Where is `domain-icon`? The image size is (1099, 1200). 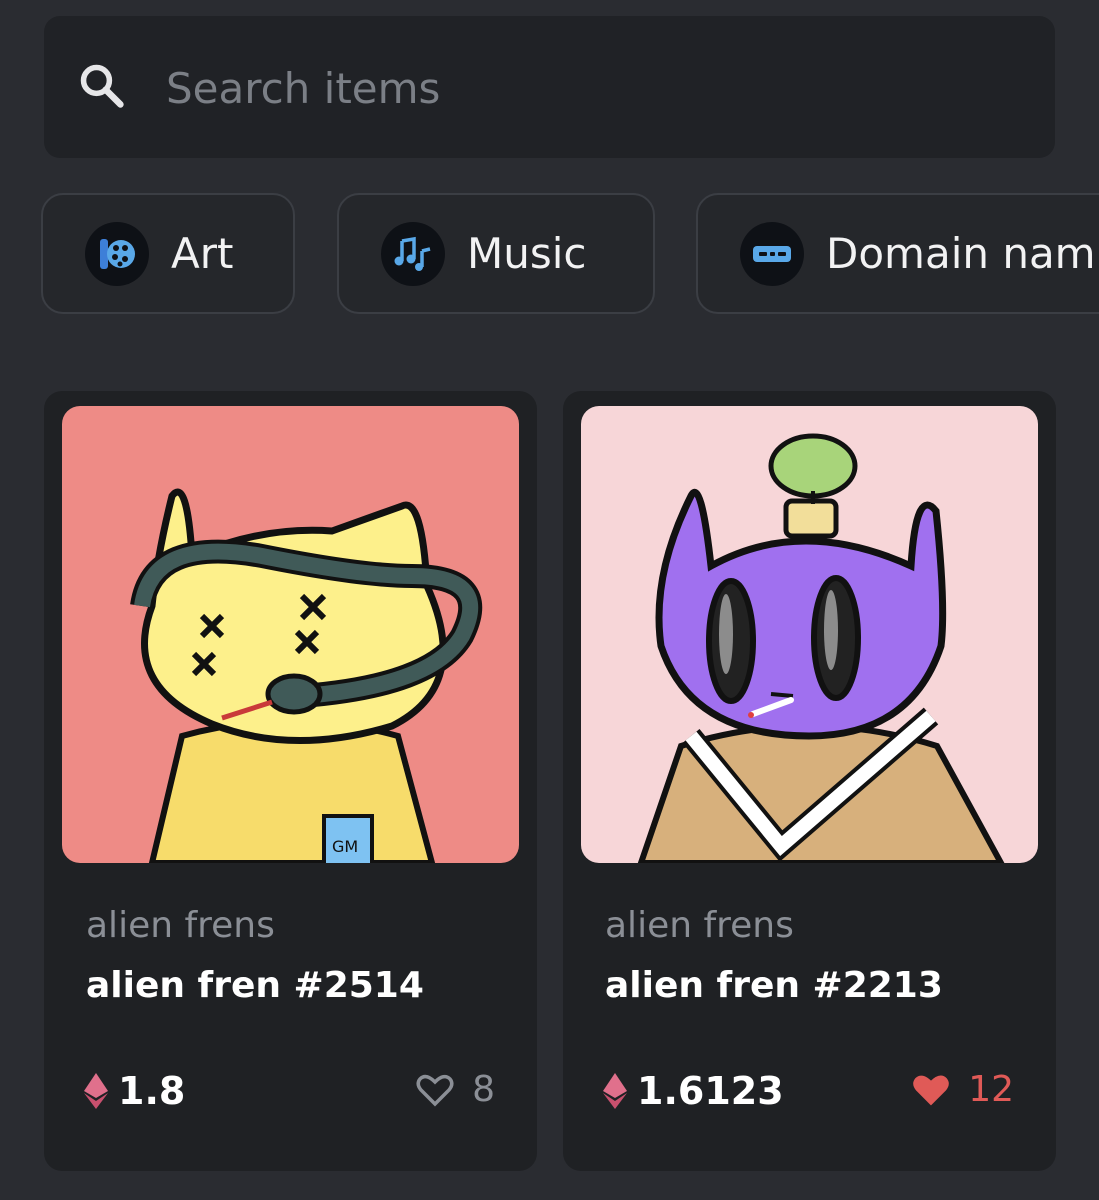 domain-icon is located at coordinates (772, 253).